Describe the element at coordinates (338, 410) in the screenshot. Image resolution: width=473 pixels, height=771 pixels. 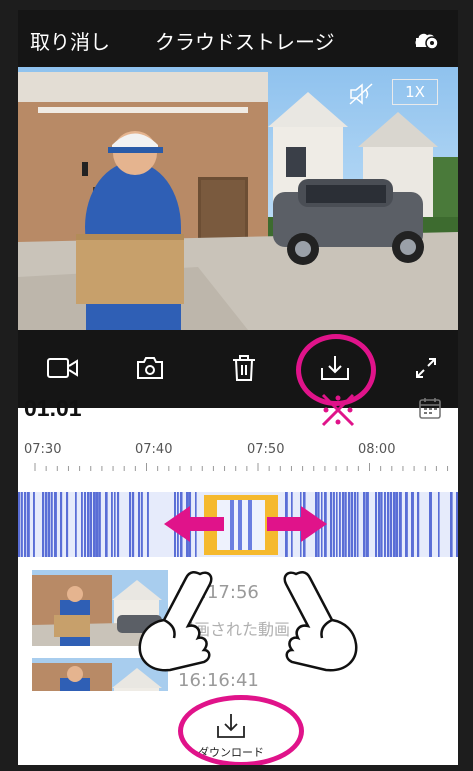
I see `cross-mark-icon` at that location.